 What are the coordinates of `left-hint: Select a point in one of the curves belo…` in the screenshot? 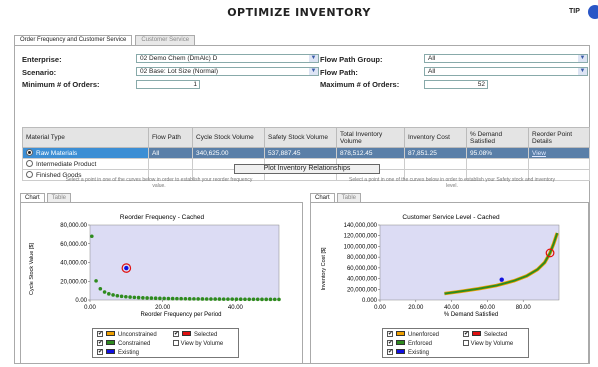 It's located at (159, 183).